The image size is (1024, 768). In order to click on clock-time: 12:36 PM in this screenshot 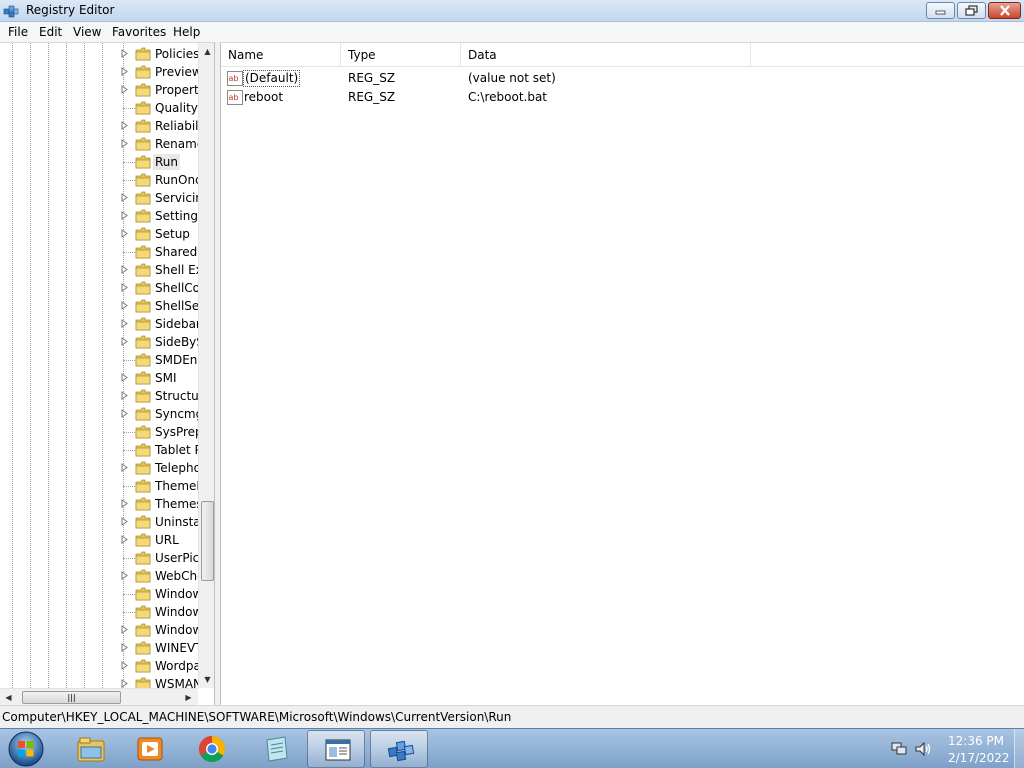, I will do `click(976, 741)`.